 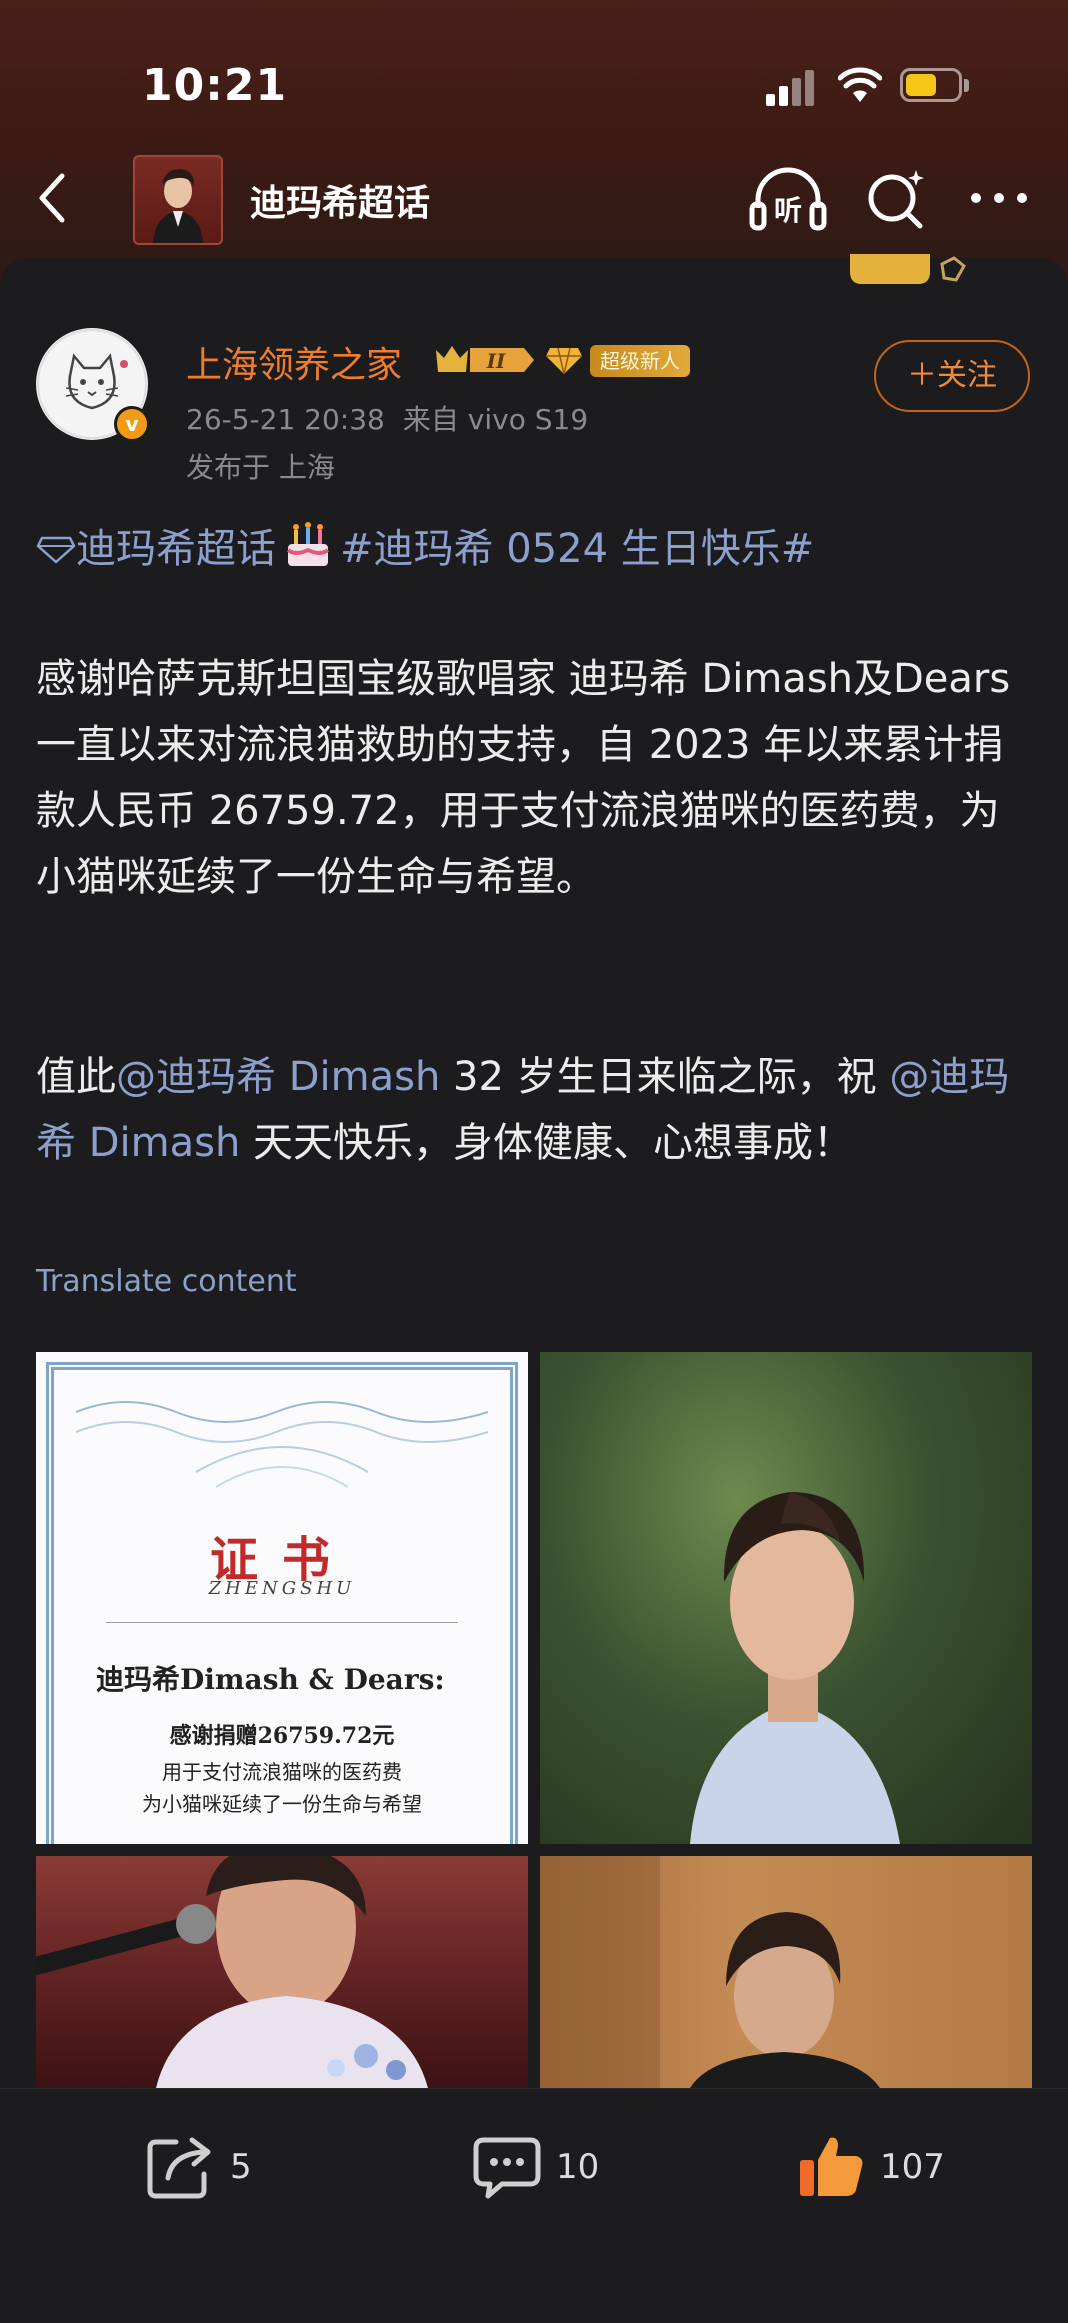 What do you see at coordinates (860, 84) in the screenshot?
I see `wifi-icon` at bounding box center [860, 84].